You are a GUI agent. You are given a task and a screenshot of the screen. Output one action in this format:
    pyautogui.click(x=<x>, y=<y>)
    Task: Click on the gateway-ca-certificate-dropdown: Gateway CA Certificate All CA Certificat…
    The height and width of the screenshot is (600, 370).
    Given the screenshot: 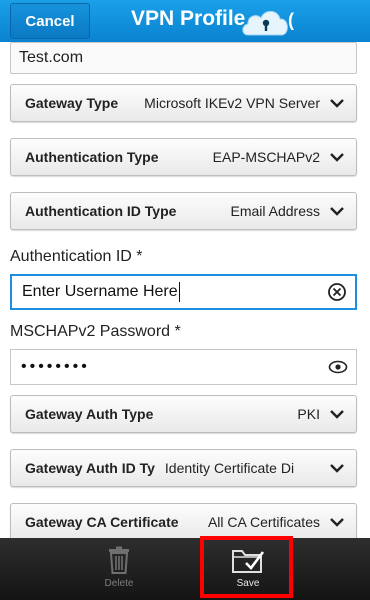 What is the action you would take?
    pyautogui.click(x=183, y=520)
    